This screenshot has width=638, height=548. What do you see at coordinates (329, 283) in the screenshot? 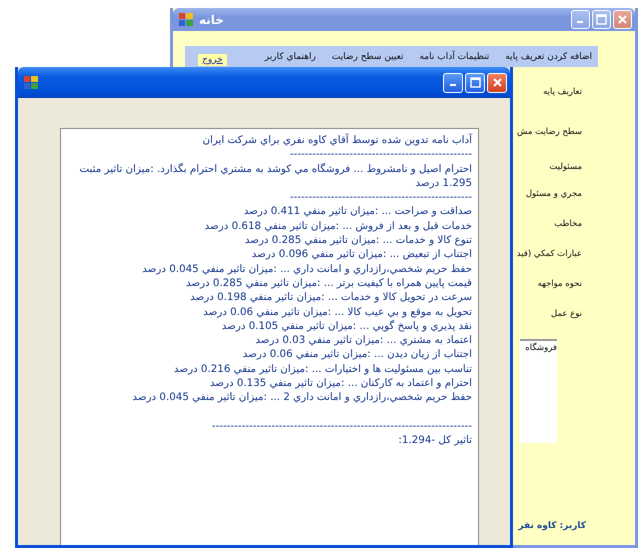
I see `rule-line: قيمت پايين همراه با کيفيت برتر ... :ميزان تاثير منفي 0.285 درصد` at bounding box center [329, 283].